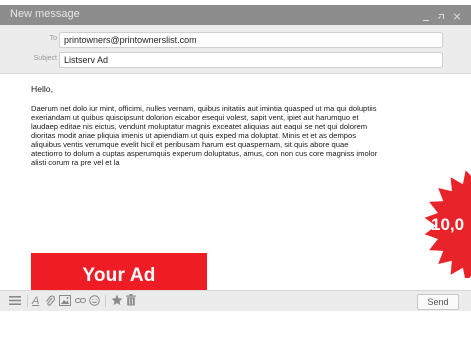 The image size is (471, 339). I want to click on close-icon, so click(457, 17).